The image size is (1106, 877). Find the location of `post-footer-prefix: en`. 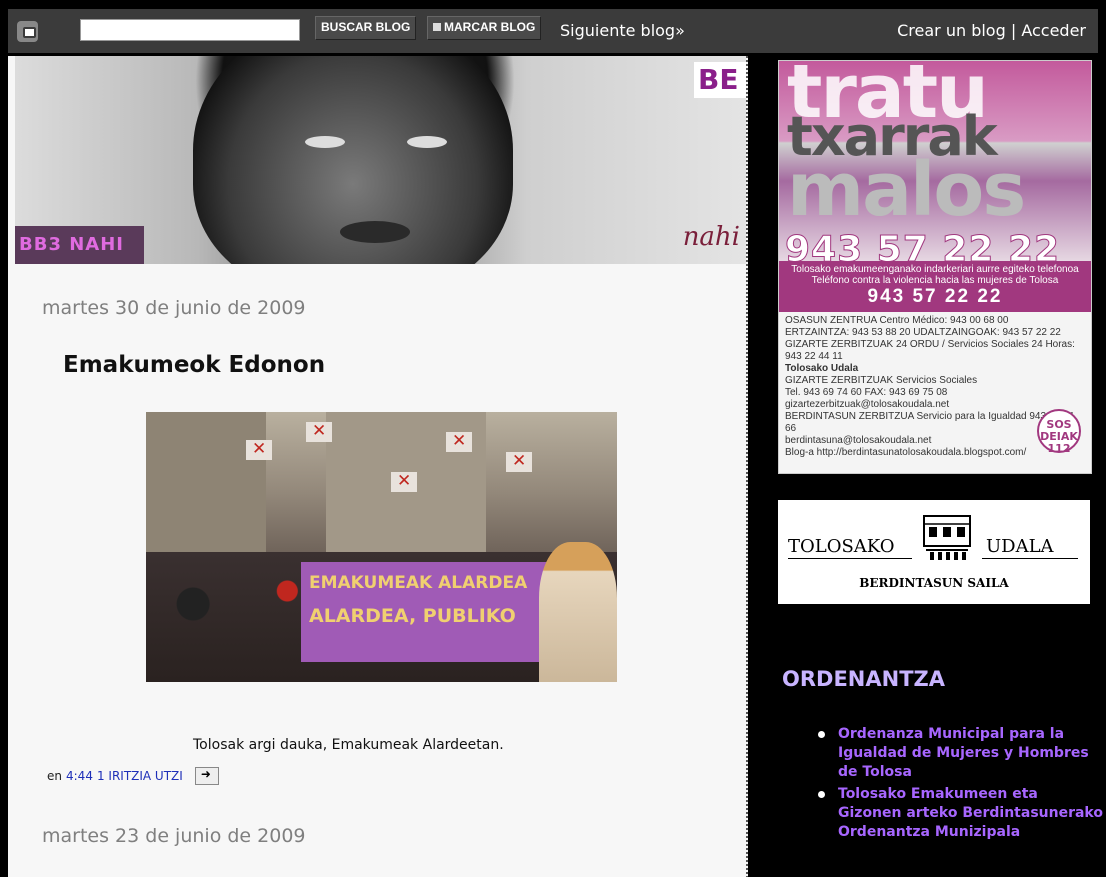

post-footer-prefix: en is located at coordinates (54, 776).